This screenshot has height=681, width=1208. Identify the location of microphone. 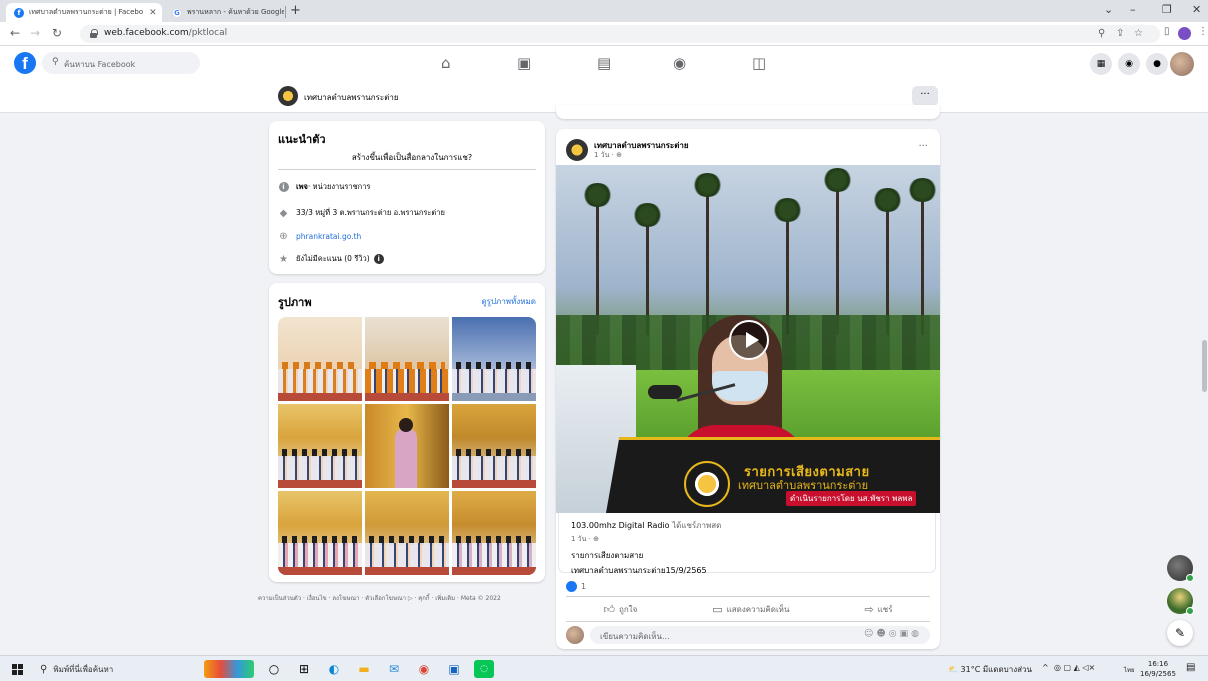
(665, 392).